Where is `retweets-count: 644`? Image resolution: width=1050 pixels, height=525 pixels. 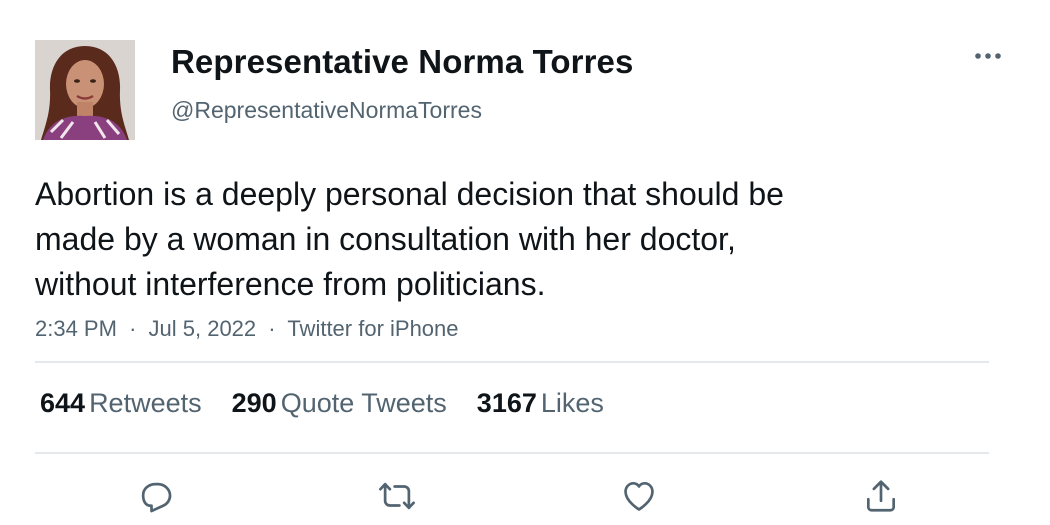
retweets-count: 644 is located at coordinates (63, 403).